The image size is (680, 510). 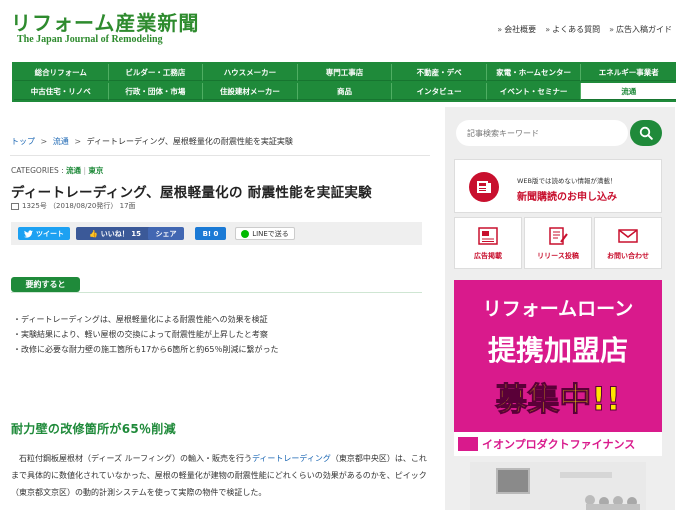 I want to click on nav-item: 専門工事店, so click(x=345, y=72).